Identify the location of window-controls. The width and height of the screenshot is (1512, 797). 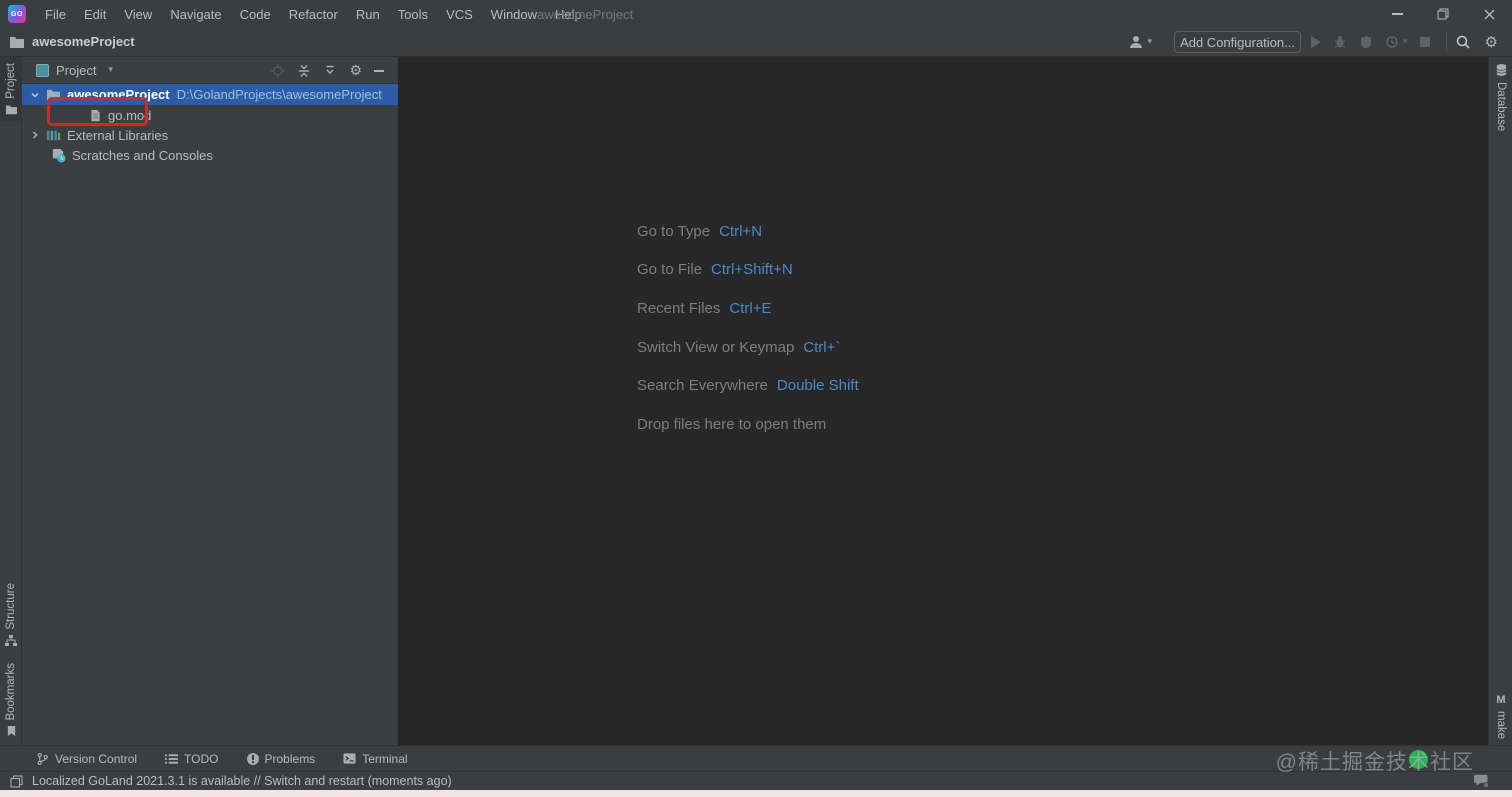
(1443, 14).